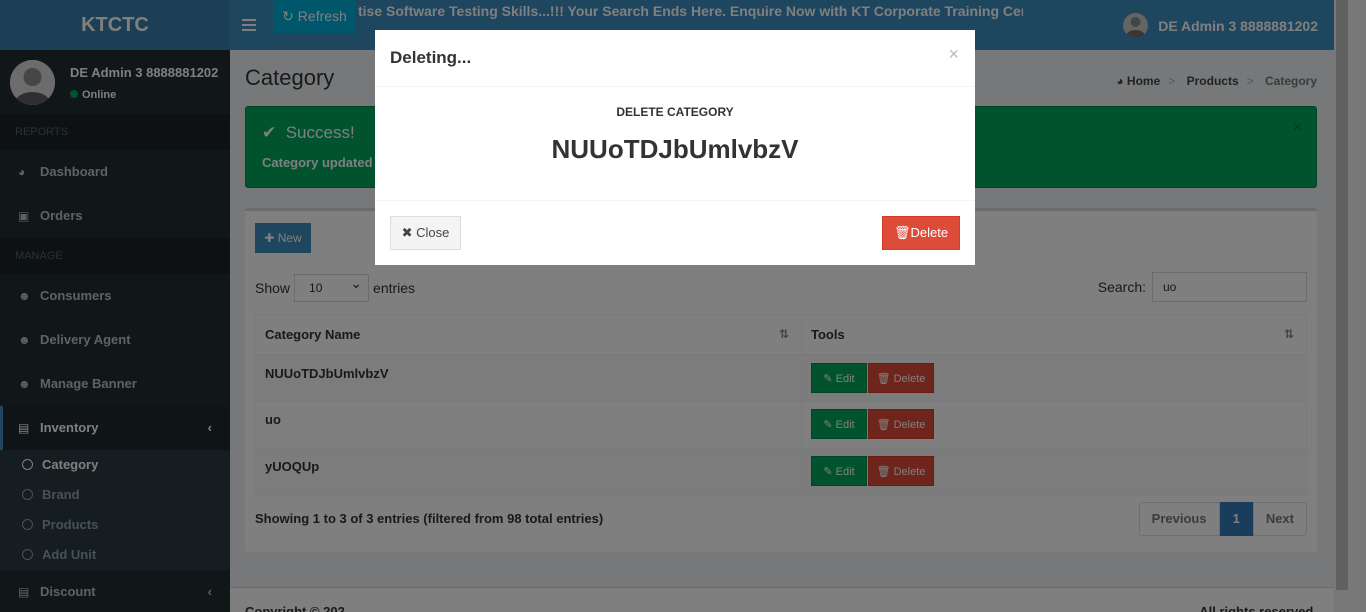  I want to click on modal-header: Deleting... ×, so click(675, 58).